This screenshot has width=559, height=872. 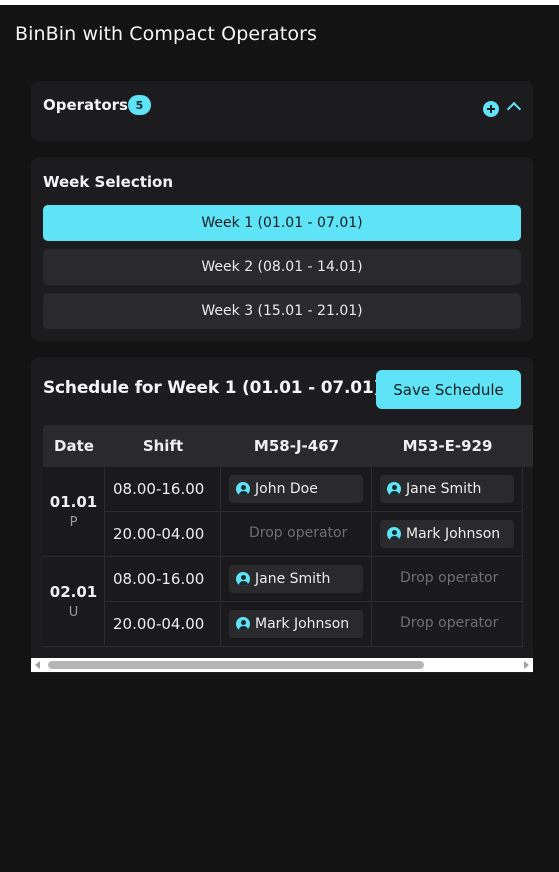 What do you see at coordinates (73, 522) in the screenshot?
I see `day-code: P` at bounding box center [73, 522].